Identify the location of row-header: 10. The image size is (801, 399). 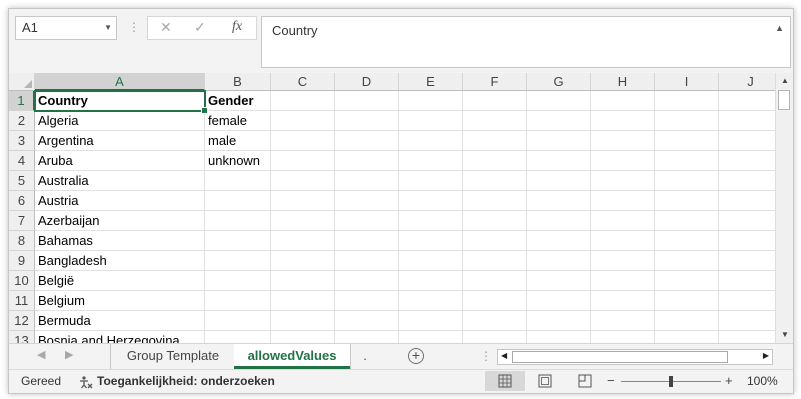
(22, 281).